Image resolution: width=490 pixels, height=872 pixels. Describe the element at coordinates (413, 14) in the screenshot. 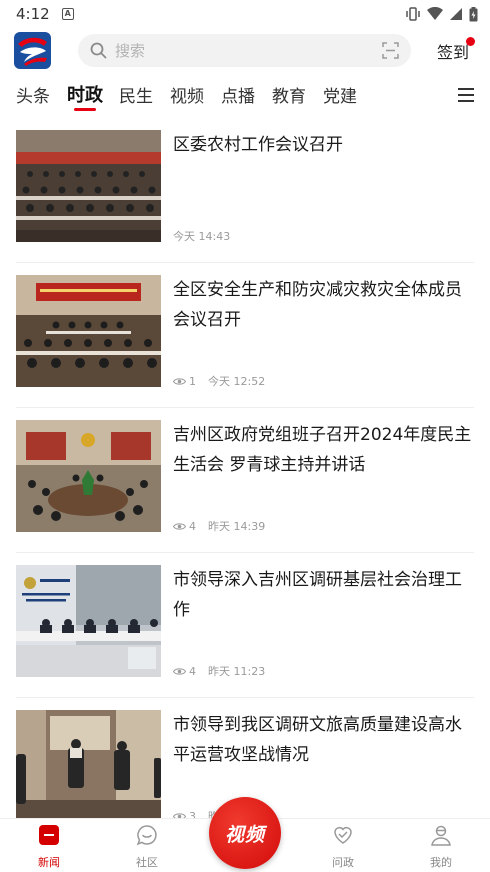

I see `vibrate-icon` at that location.